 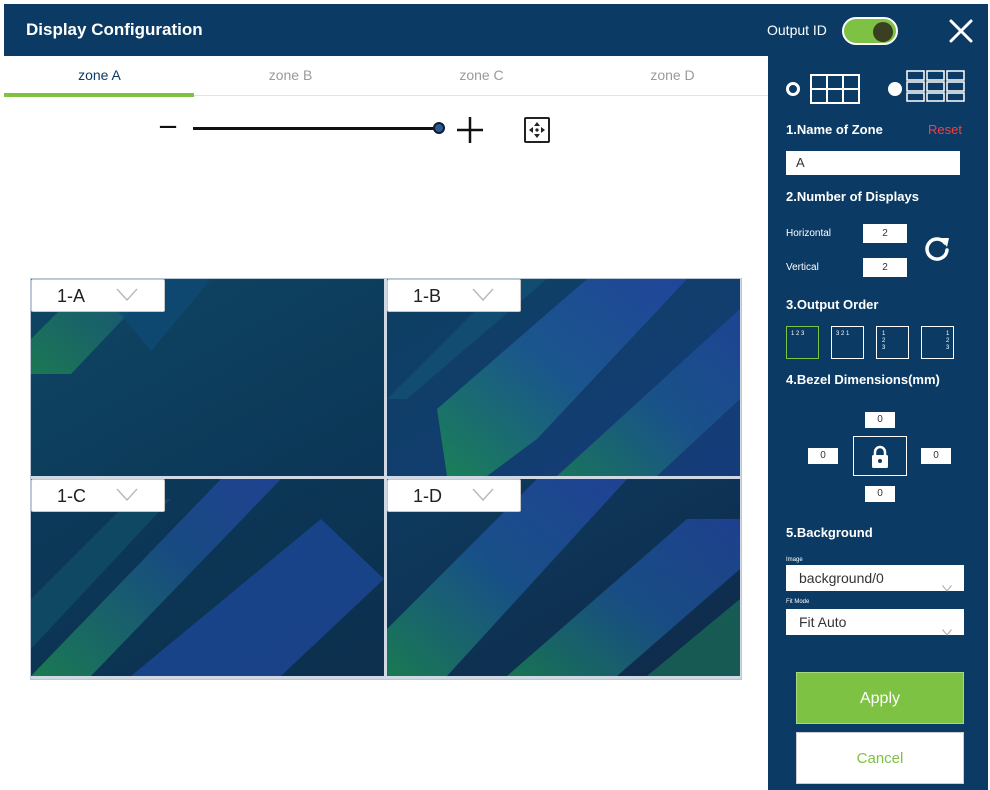 I want to click on zoom-in-button, so click(x=470, y=130).